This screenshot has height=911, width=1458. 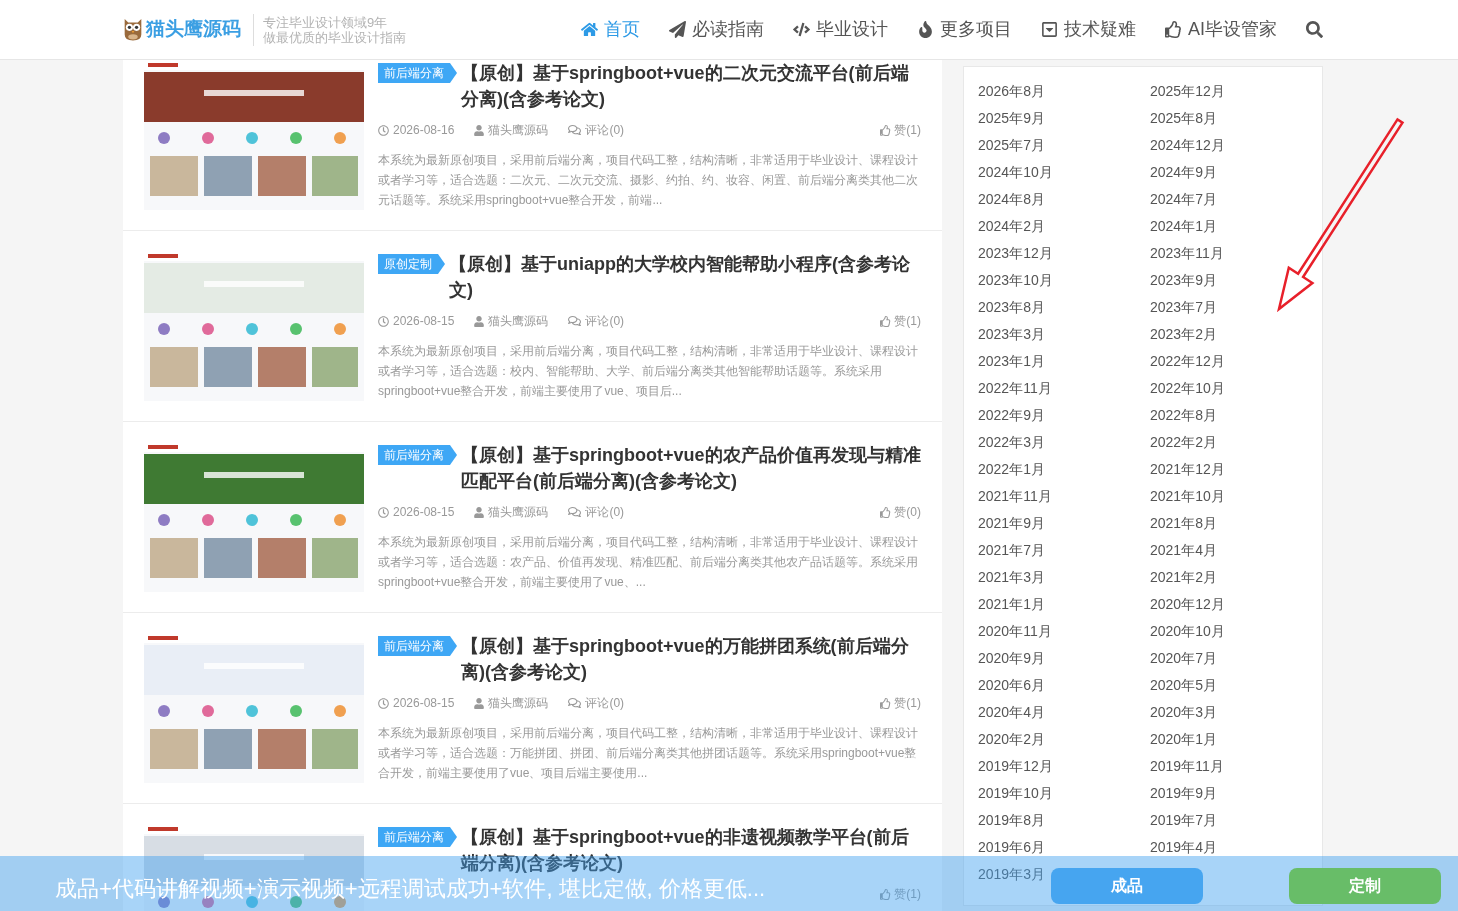 What do you see at coordinates (1011, 442) in the screenshot?
I see `archive-month-link: 2022年3月` at bounding box center [1011, 442].